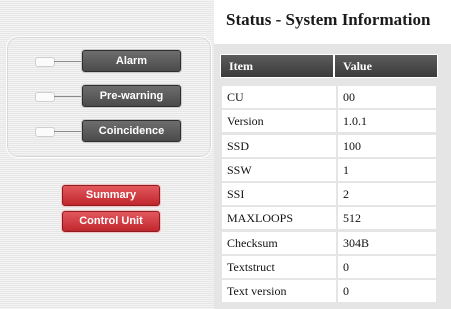 The image size is (451, 309). Describe the element at coordinates (111, 221) in the screenshot. I see `control-unit-button: Control Unit` at that location.